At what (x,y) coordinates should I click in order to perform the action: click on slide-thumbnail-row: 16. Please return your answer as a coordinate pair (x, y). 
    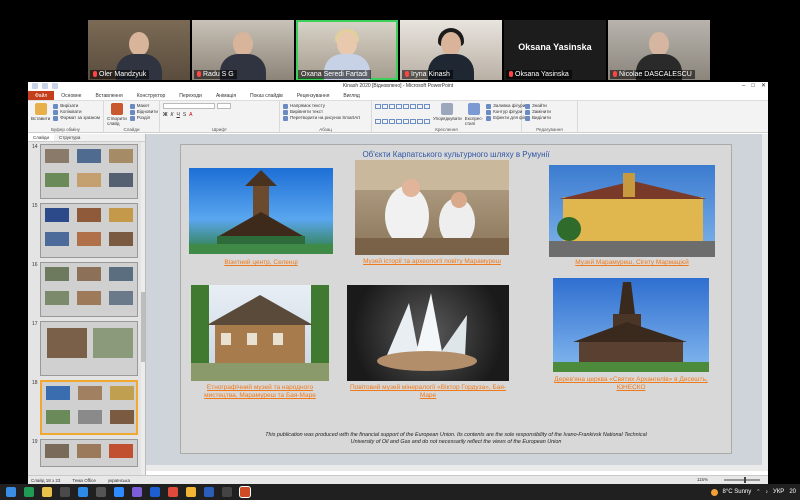
    Looking at the image, I should click on (85, 290).